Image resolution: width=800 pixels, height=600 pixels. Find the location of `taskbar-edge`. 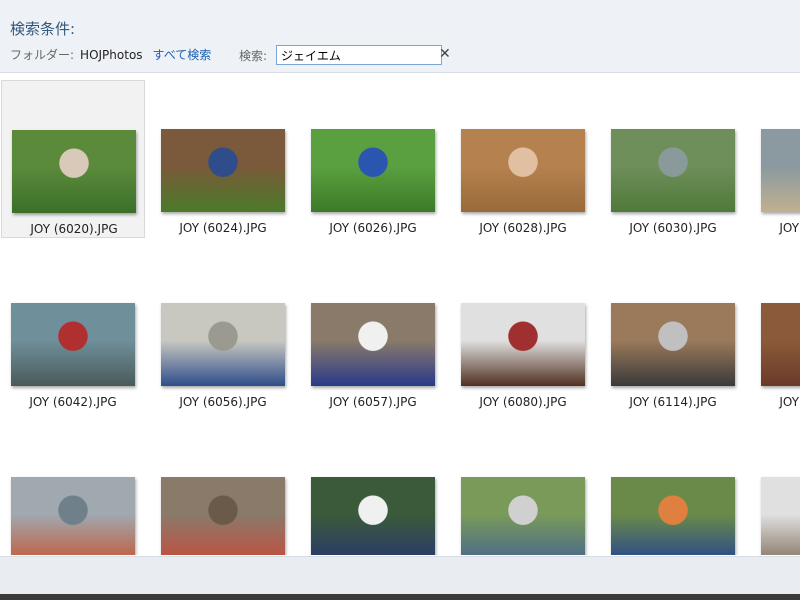

taskbar-edge is located at coordinates (400, 597).